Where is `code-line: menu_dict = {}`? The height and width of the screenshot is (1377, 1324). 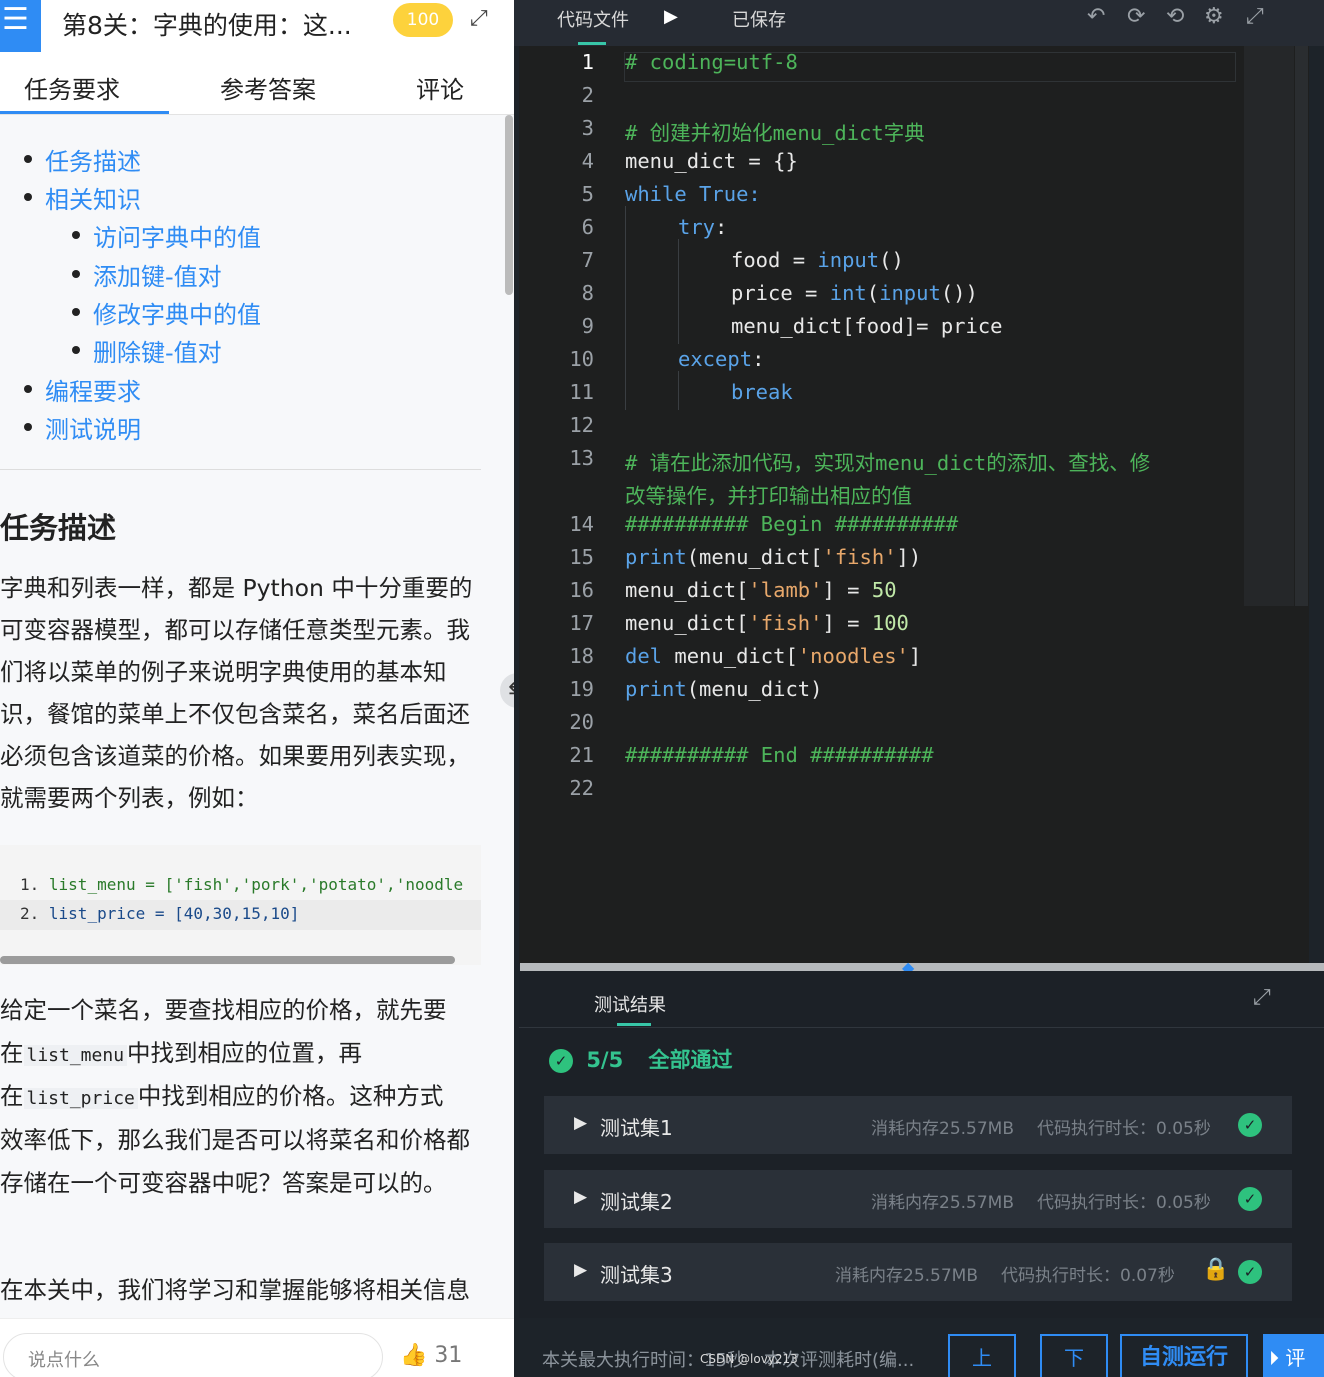 code-line: menu_dict = {} is located at coordinates (711, 161).